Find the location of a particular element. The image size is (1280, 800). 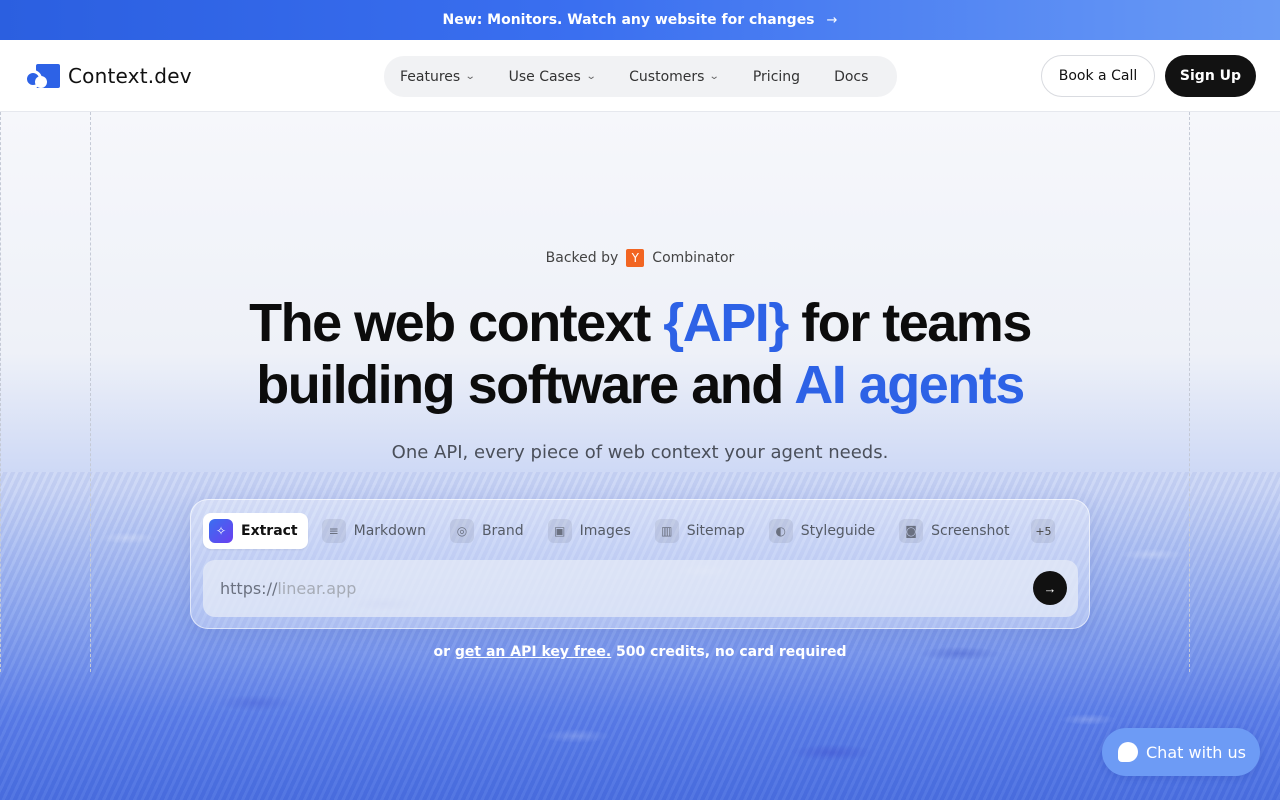

tab-styleguide: ◐ Styleguide is located at coordinates (824, 531).